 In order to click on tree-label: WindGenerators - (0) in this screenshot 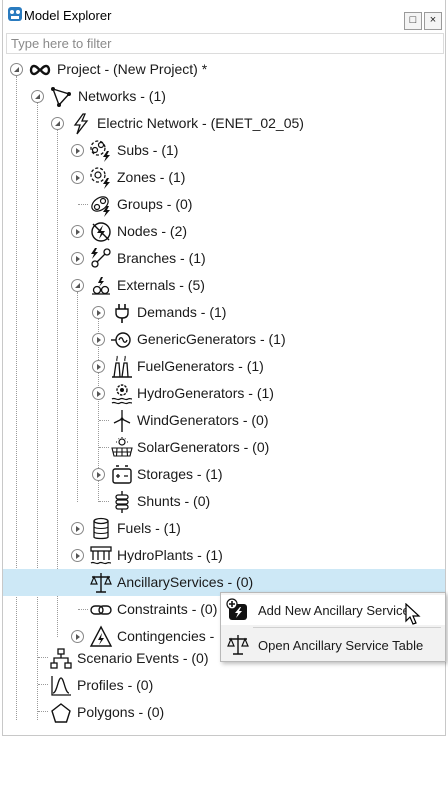, I will do `click(203, 420)`.